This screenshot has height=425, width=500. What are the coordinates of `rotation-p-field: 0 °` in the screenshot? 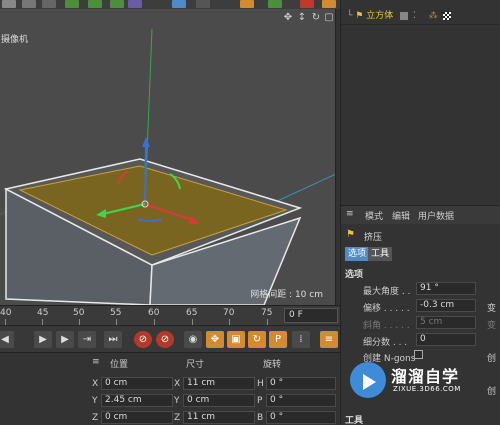 It's located at (301, 400).